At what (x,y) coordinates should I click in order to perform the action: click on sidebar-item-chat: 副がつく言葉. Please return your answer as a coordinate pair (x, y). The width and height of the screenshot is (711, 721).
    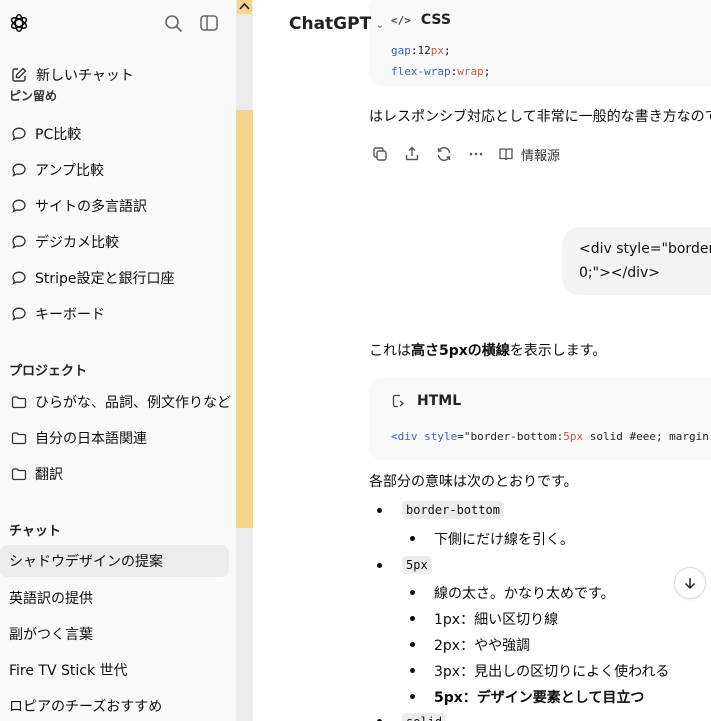
    Looking at the image, I should click on (118, 634).